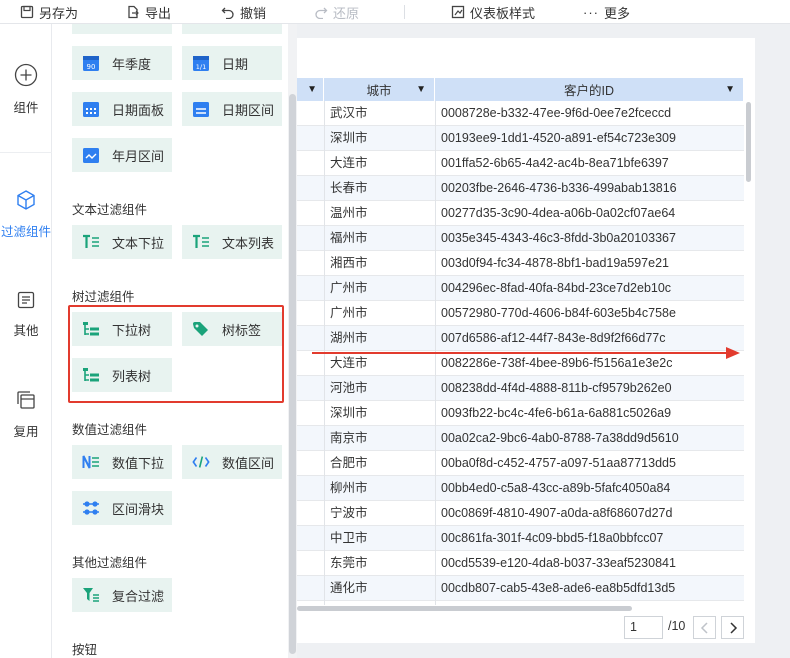 This screenshot has height=658, width=790. I want to click on card-compound-filter: 复合过滤, so click(122, 595).